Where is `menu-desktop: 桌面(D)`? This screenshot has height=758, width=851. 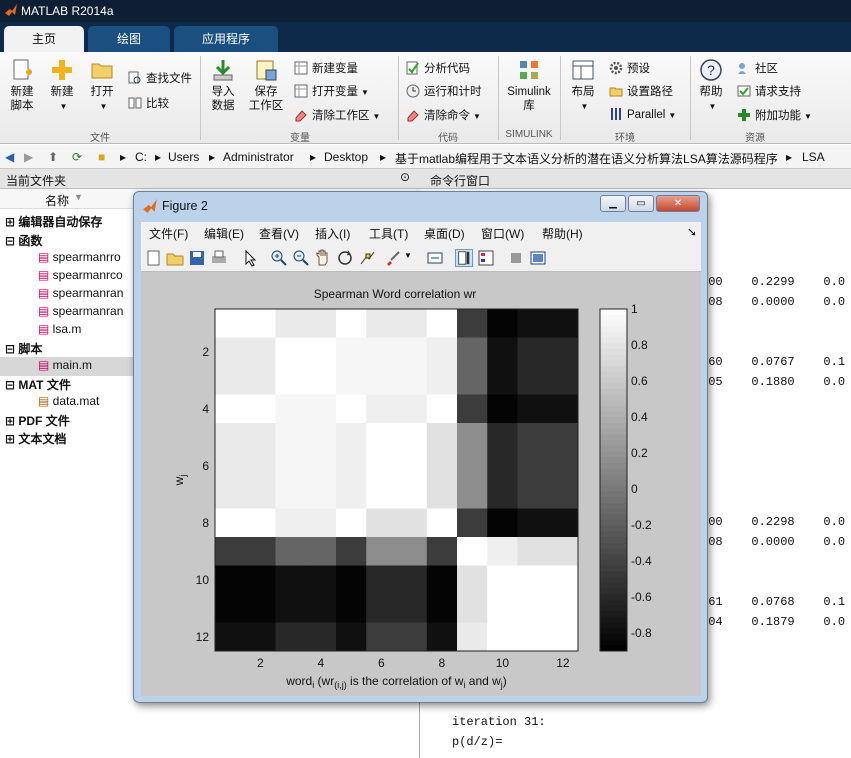
menu-desktop: 桌面(D) is located at coordinates (444, 233).